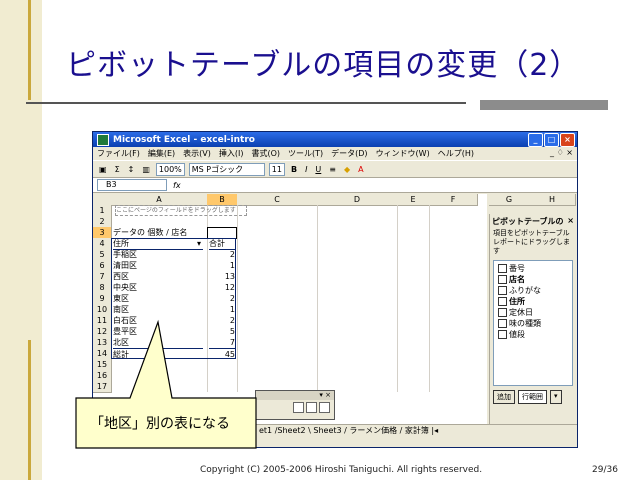 This screenshot has height=480, width=640. Describe the element at coordinates (532, 397) in the screenshot. I see `target-area-select: 行範囲` at that location.